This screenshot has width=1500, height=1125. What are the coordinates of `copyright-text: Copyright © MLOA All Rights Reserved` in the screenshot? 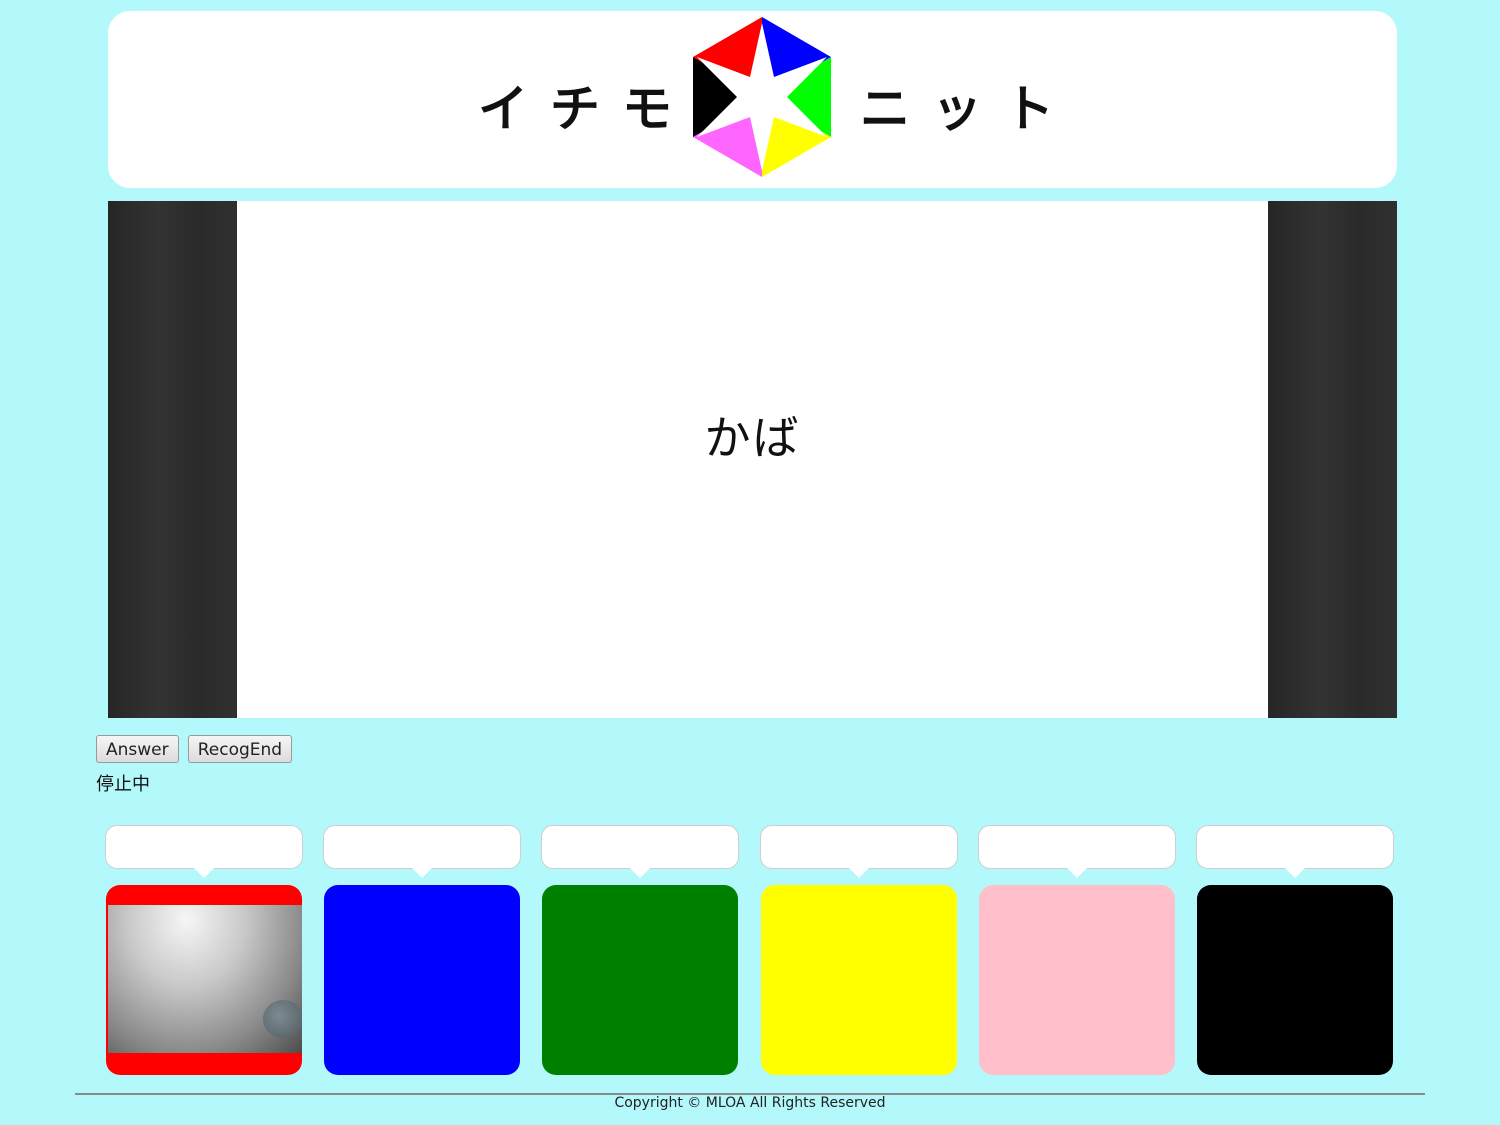 It's located at (750, 1103).